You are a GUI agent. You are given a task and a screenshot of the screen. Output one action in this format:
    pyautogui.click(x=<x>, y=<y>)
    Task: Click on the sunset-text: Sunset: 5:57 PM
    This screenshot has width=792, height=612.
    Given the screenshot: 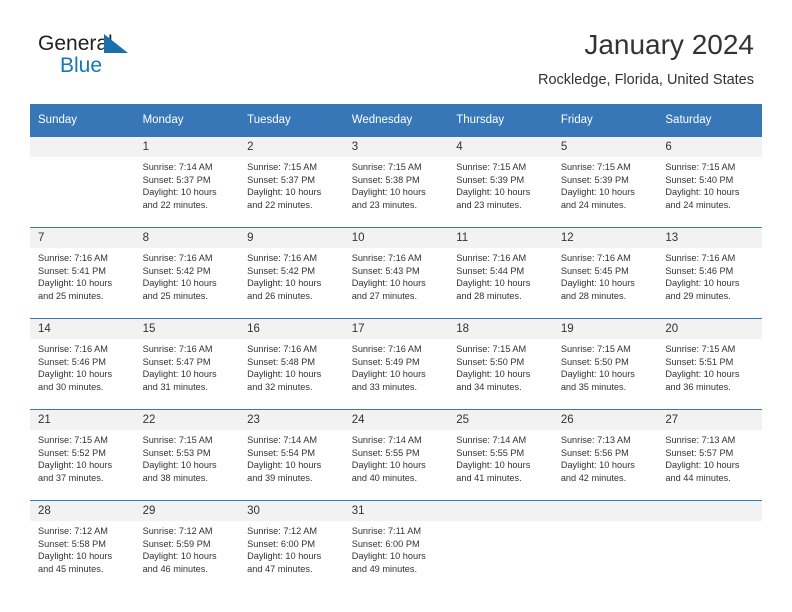 What is the action you would take?
    pyautogui.click(x=699, y=452)
    